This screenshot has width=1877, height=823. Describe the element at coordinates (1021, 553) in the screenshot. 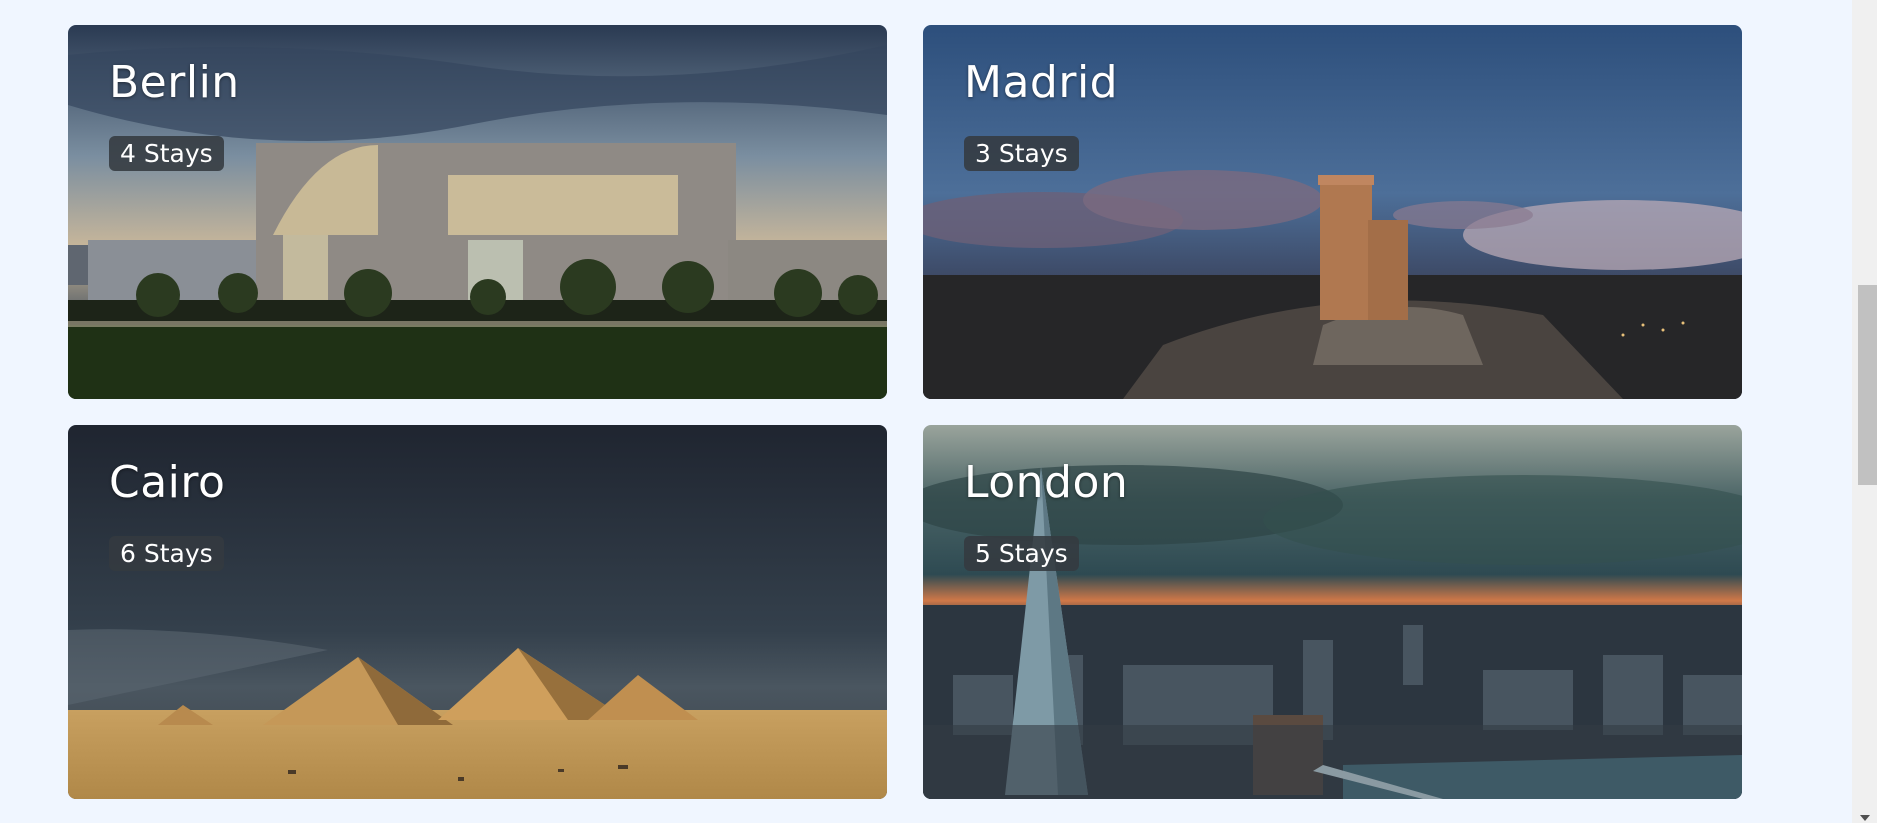

I see `stays-badge: 5 Stays` at that location.